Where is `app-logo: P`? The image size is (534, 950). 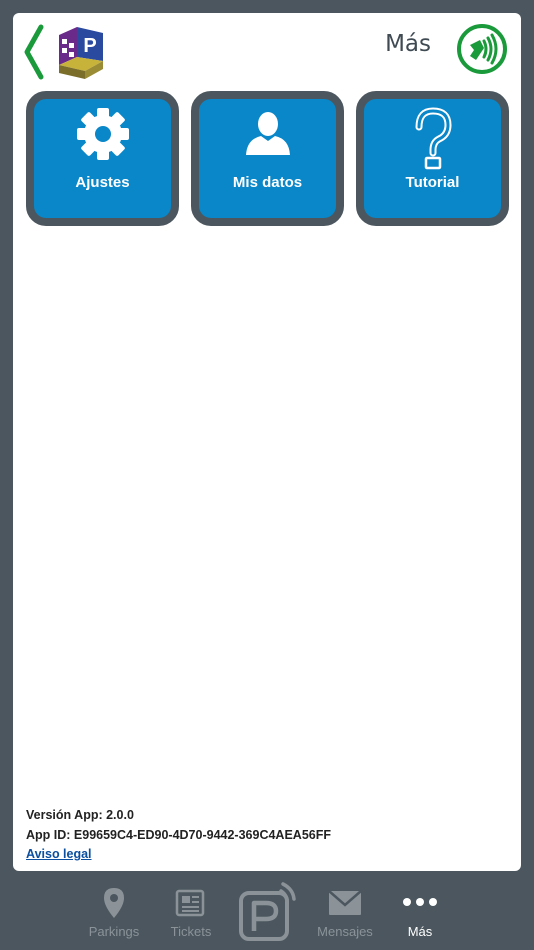 app-logo: P is located at coordinates (81, 52).